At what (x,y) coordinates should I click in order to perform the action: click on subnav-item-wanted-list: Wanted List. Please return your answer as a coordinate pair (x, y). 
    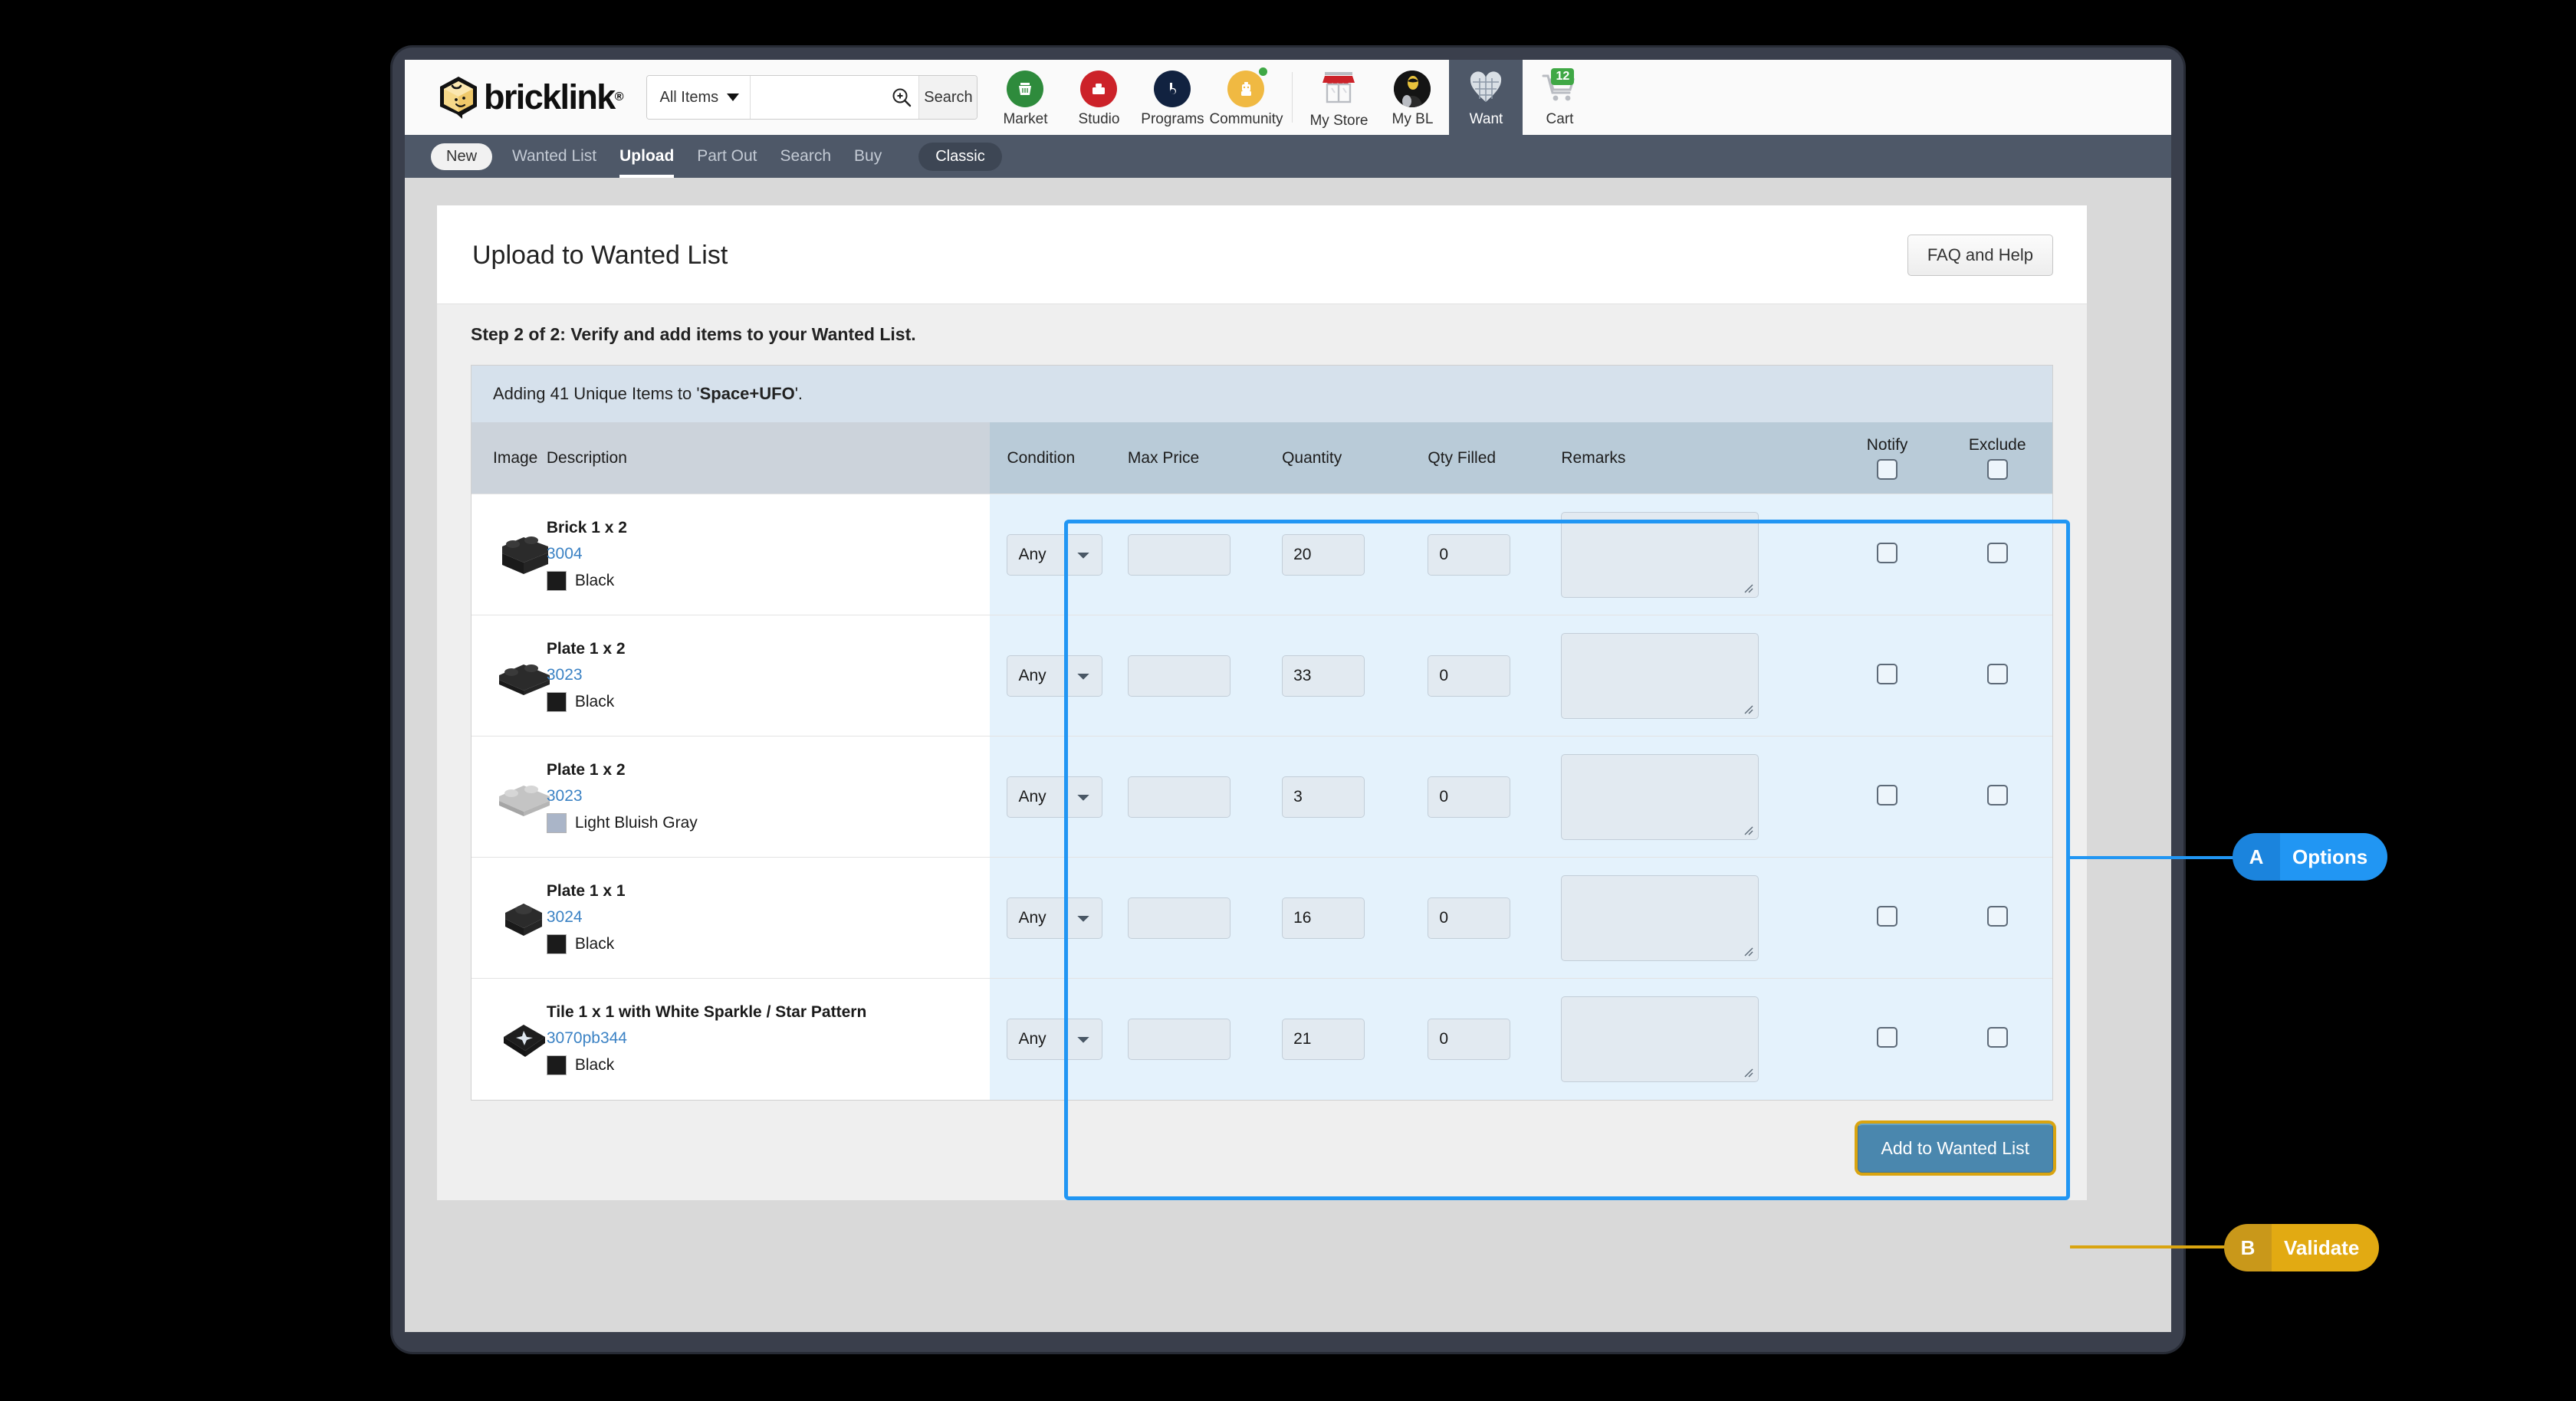
    Looking at the image, I should click on (554, 156).